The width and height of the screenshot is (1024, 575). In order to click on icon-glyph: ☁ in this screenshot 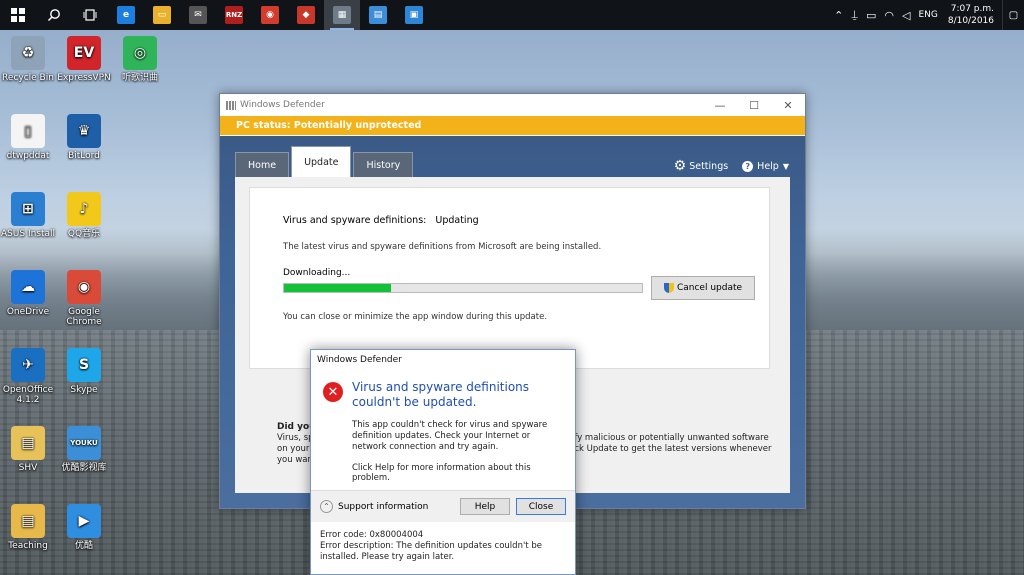, I will do `click(28, 287)`.